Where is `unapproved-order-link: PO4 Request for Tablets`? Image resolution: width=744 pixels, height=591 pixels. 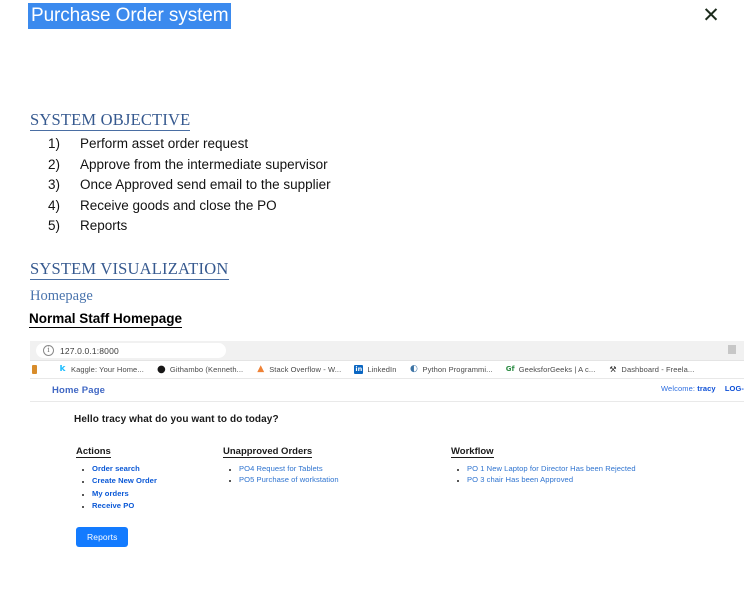 unapproved-order-link: PO4 Request for Tablets is located at coordinates (281, 468).